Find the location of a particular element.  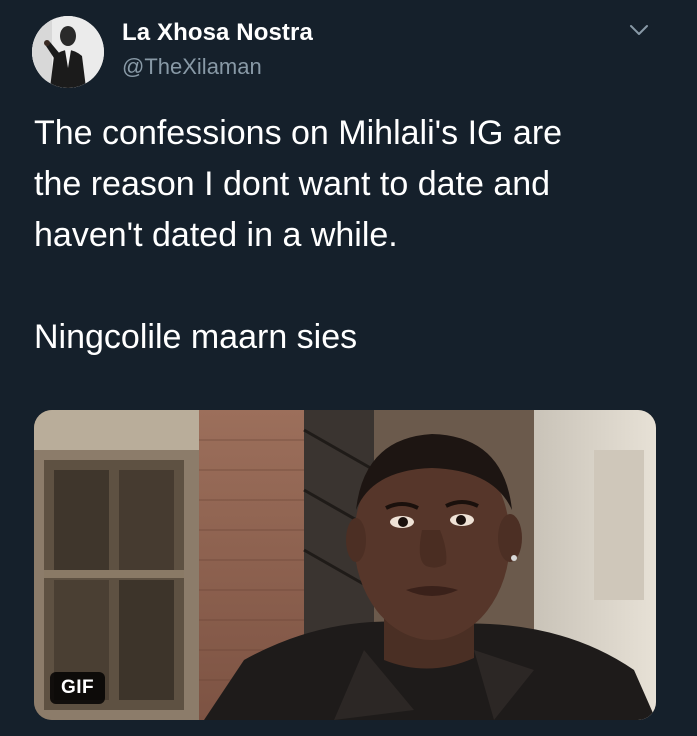

tweet-text-line: The confessions on Mihlali's IG are is located at coordinates (298, 133).